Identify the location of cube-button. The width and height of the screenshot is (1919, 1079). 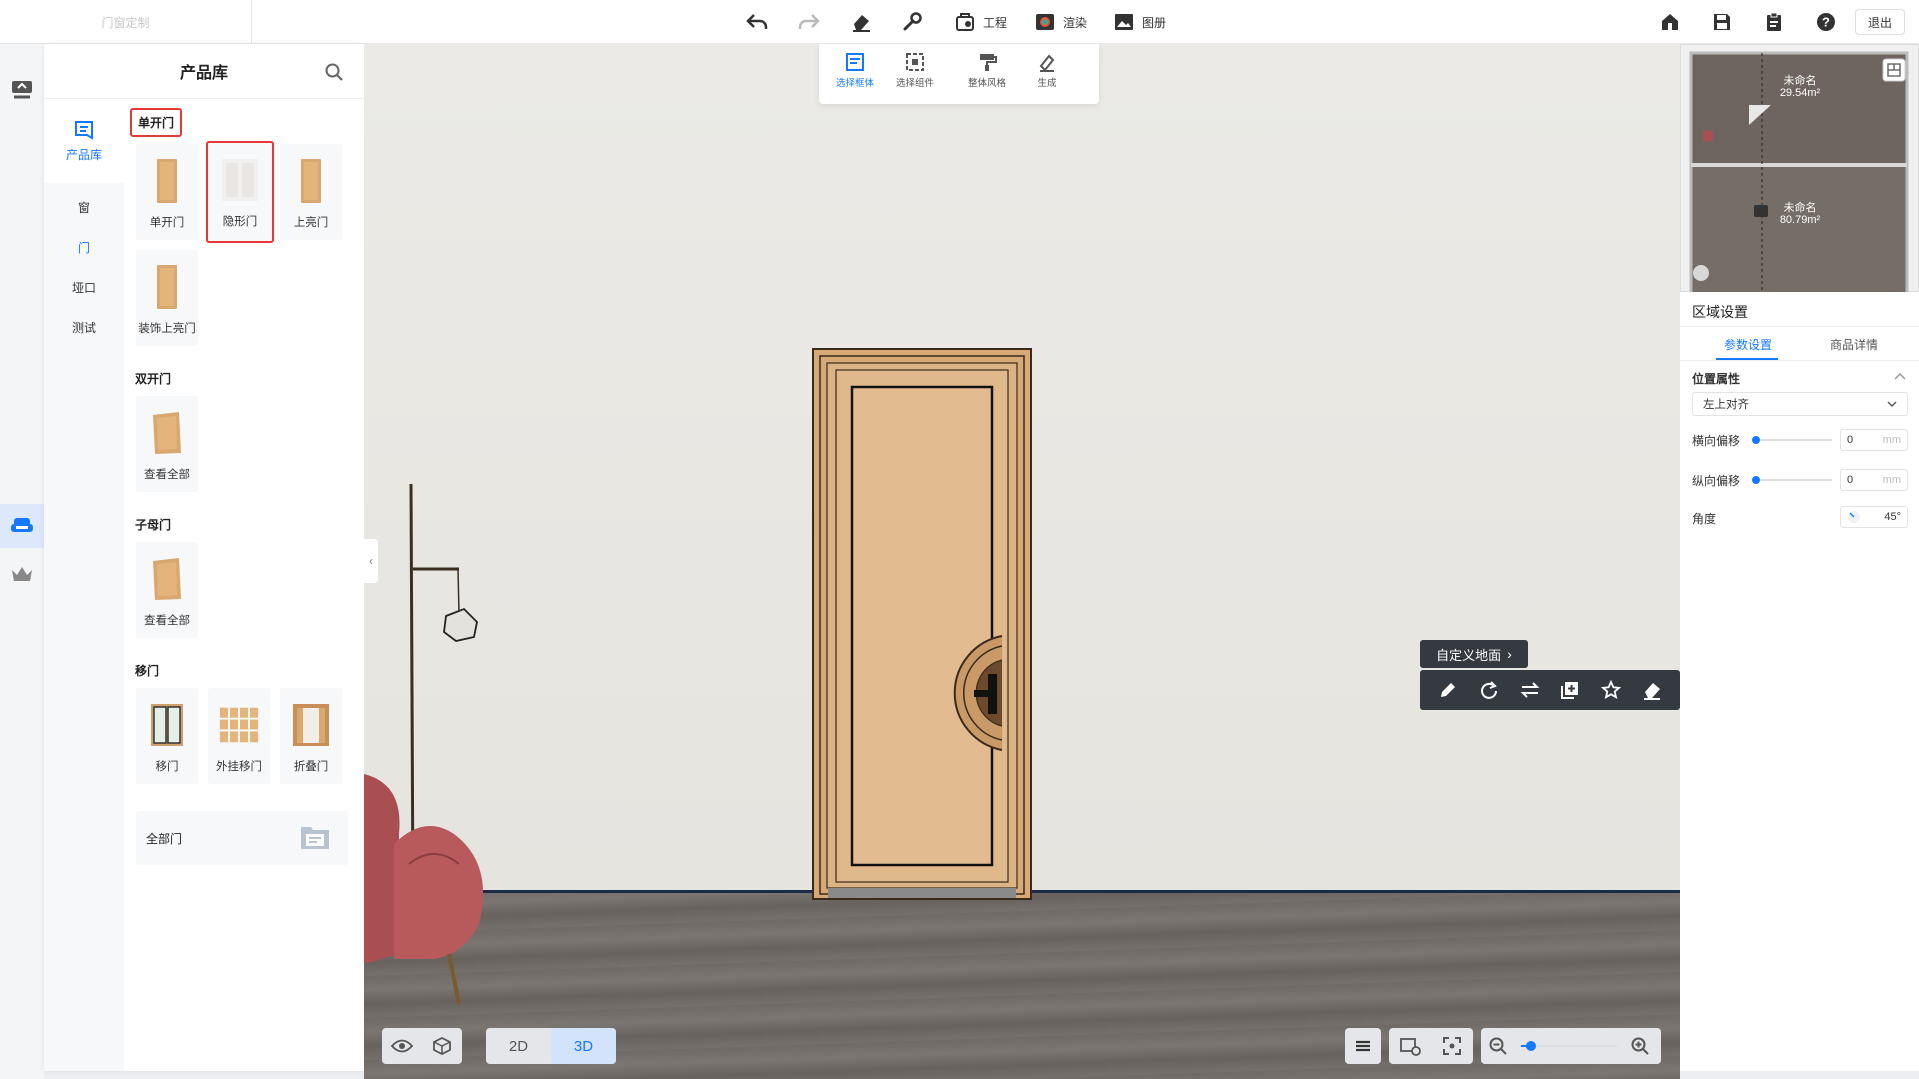
(442, 1046).